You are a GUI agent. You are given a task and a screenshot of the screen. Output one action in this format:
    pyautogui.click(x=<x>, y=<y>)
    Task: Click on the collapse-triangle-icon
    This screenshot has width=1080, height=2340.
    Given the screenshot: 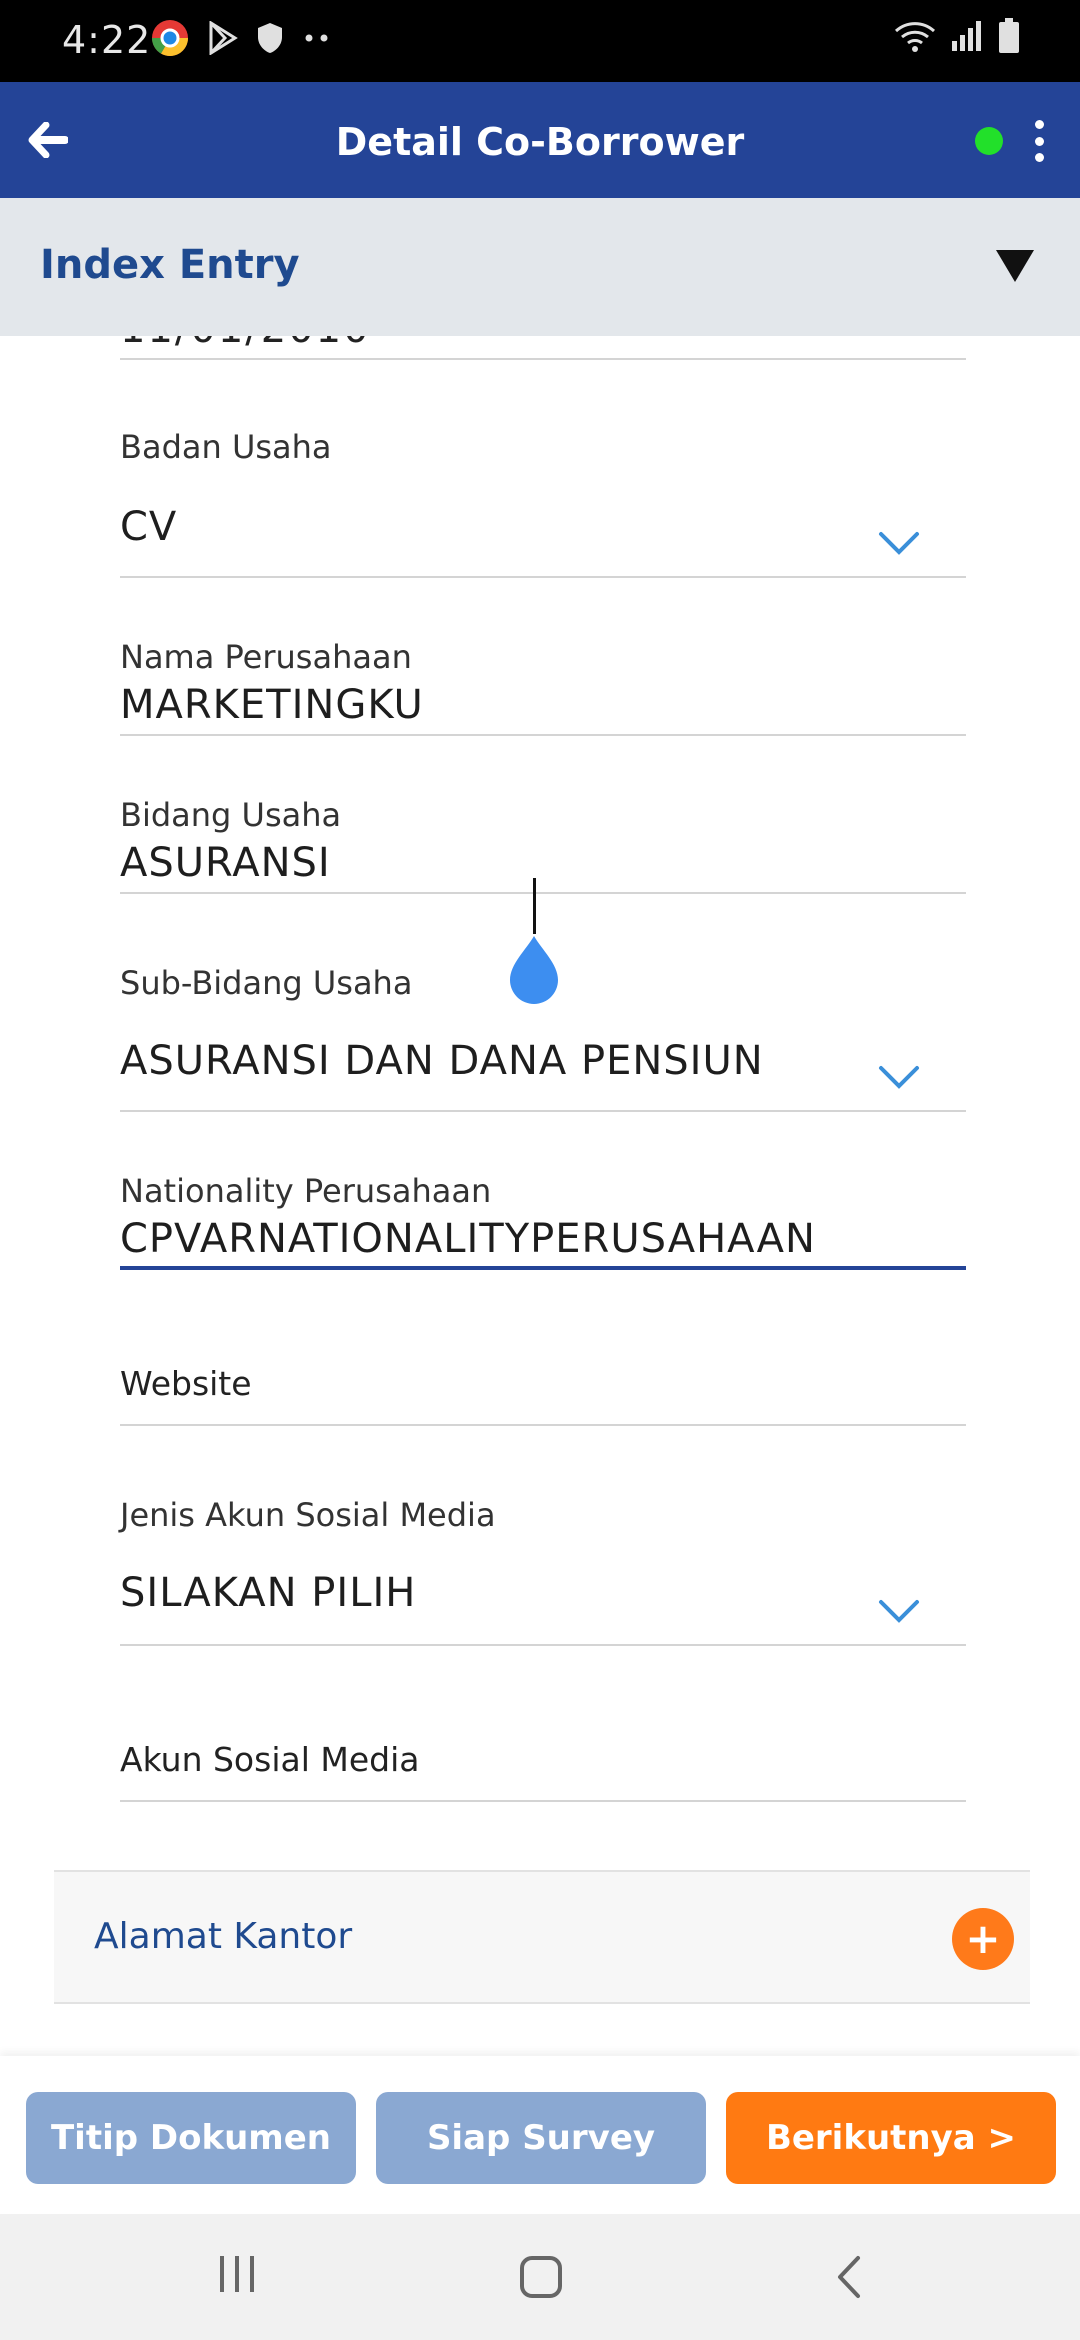 What is the action you would take?
    pyautogui.click(x=1015, y=266)
    